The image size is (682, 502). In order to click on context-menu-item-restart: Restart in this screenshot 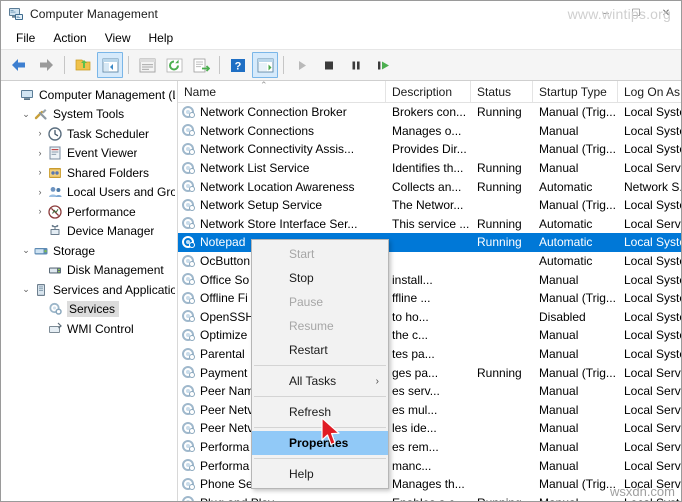, I will do `click(320, 350)`.